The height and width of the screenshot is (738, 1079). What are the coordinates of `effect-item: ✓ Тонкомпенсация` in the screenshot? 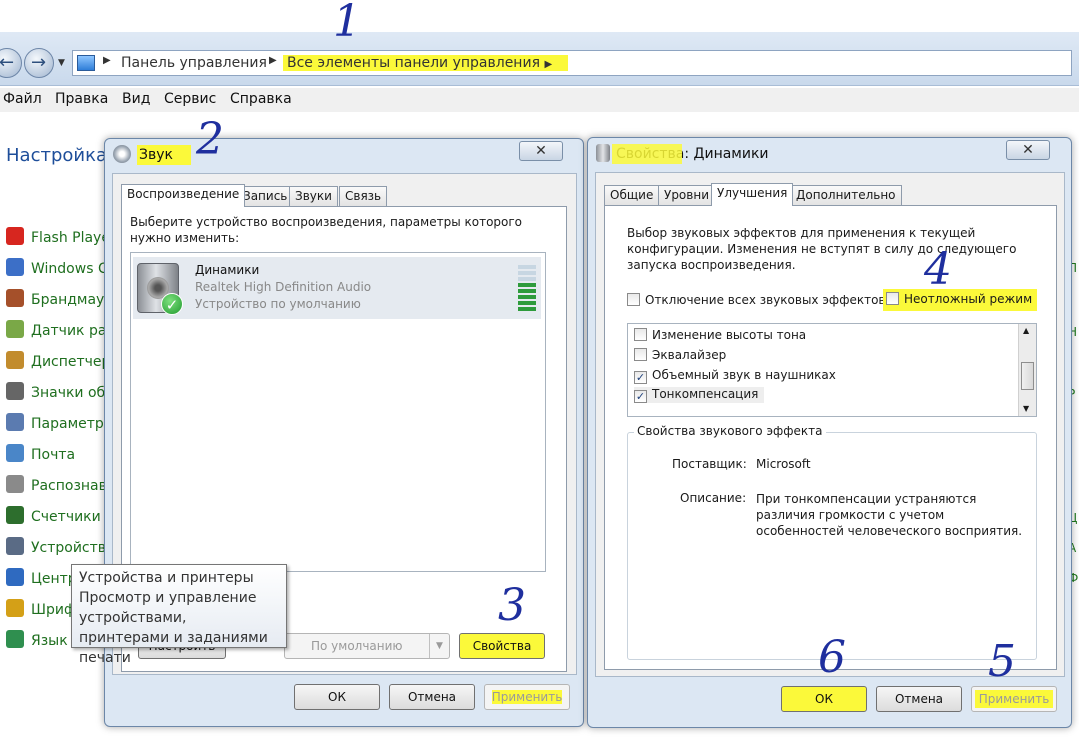 It's located at (699, 395).